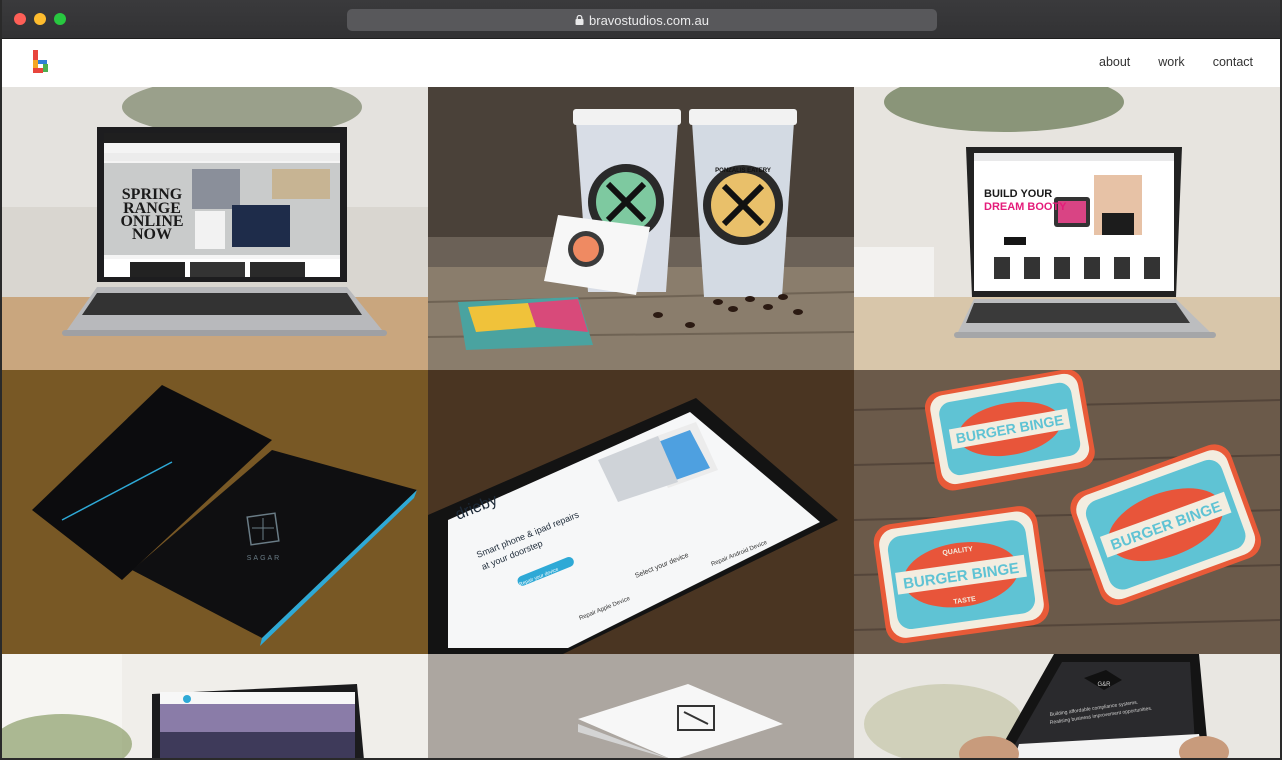  What do you see at coordinates (20, 19) in the screenshot?
I see `window-close-button` at bounding box center [20, 19].